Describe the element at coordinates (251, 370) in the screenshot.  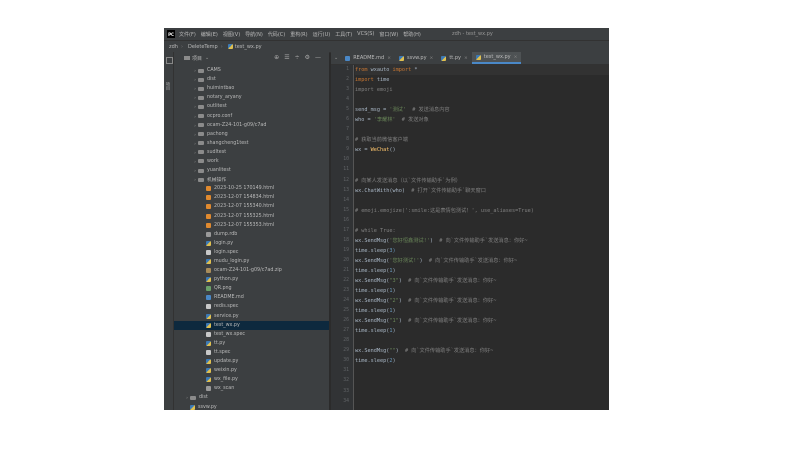
I see `tree-item: weixin.py` at that location.